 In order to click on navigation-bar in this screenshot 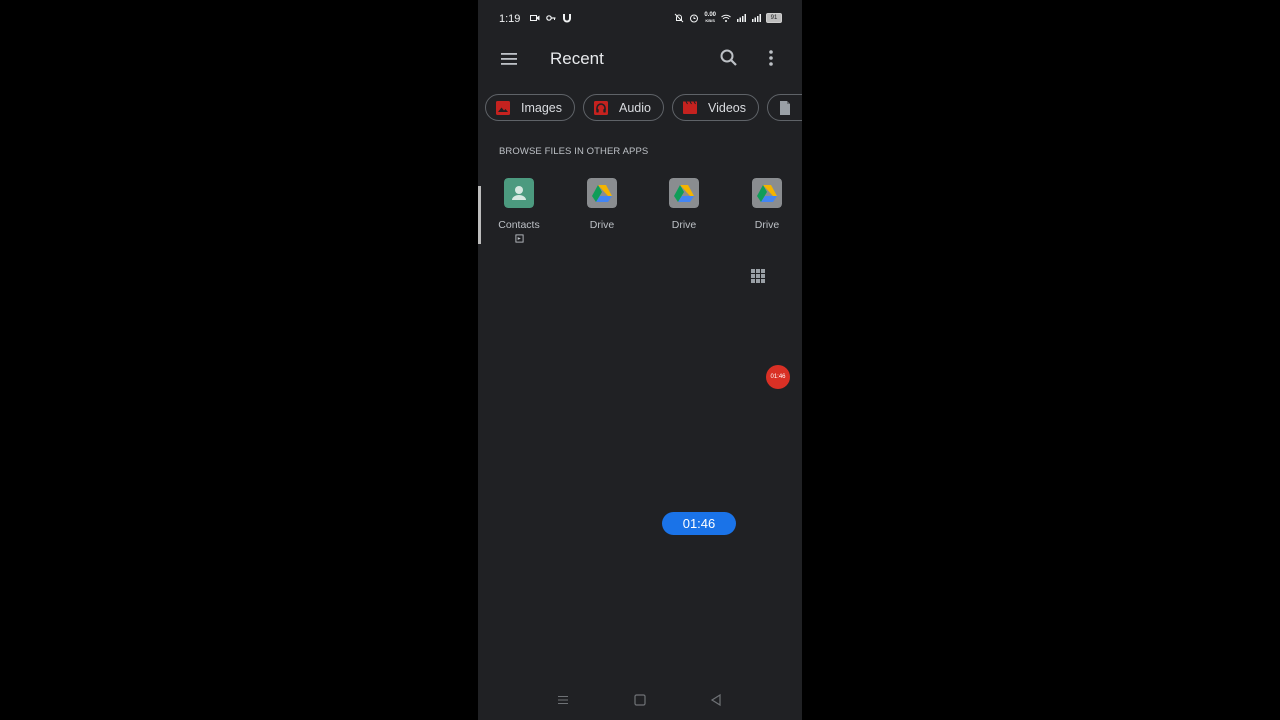, I will do `click(640, 702)`.